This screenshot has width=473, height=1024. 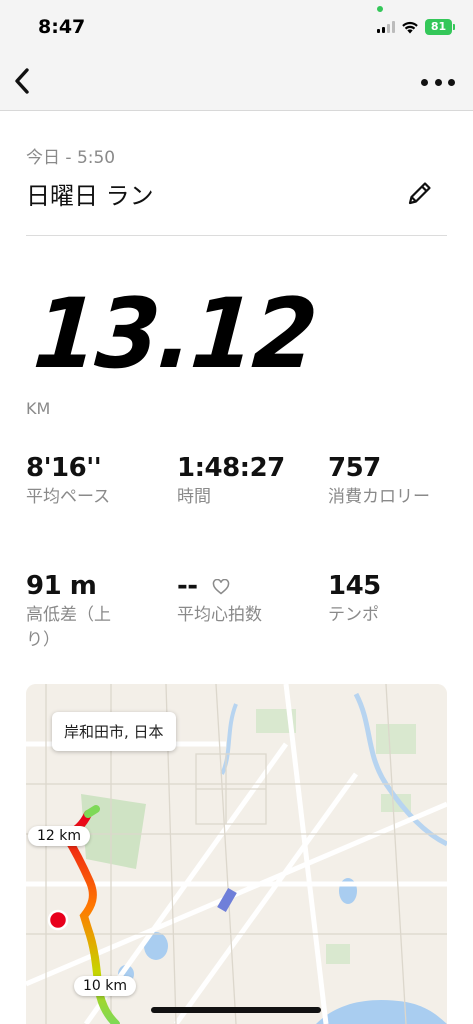 I want to click on battery-level: 81, so click(x=438, y=27).